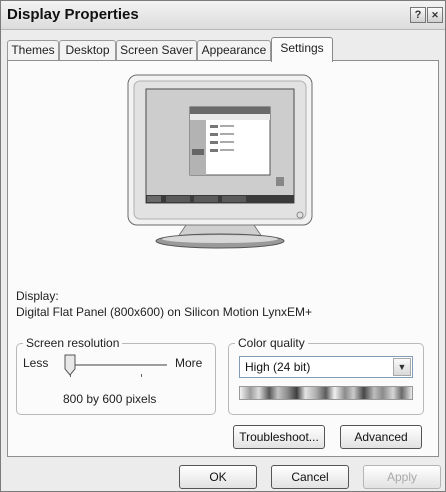  What do you see at coordinates (402, 367) in the screenshot?
I see `chevron-down-icon: ▼` at bounding box center [402, 367].